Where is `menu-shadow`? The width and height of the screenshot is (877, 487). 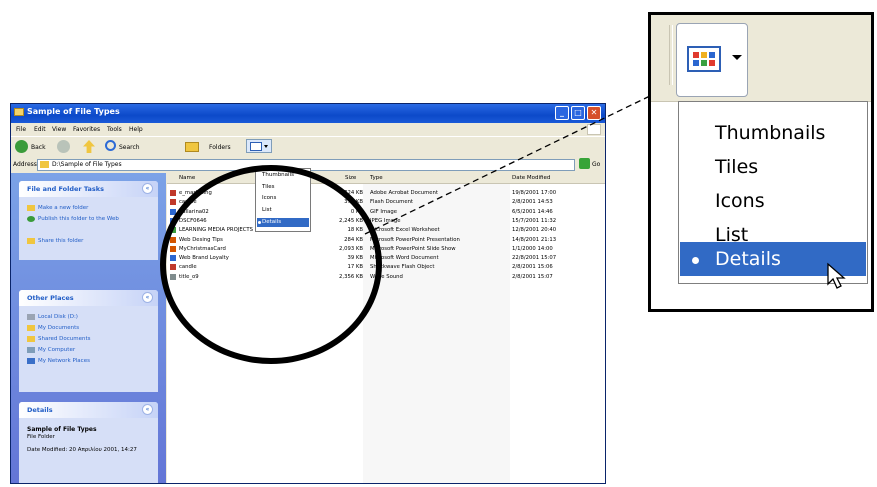
menu-shadow is located at coordinates (872, 192).